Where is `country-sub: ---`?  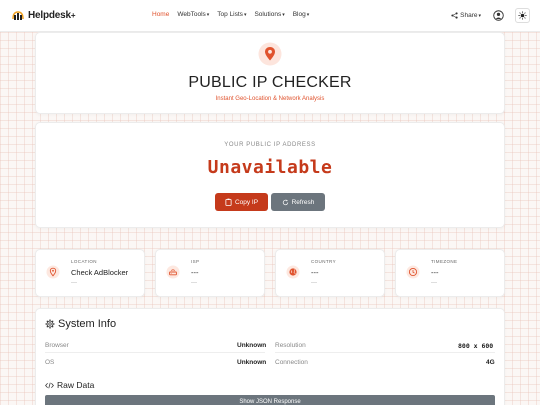
country-sub: --- is located at coordinates (314, 283).